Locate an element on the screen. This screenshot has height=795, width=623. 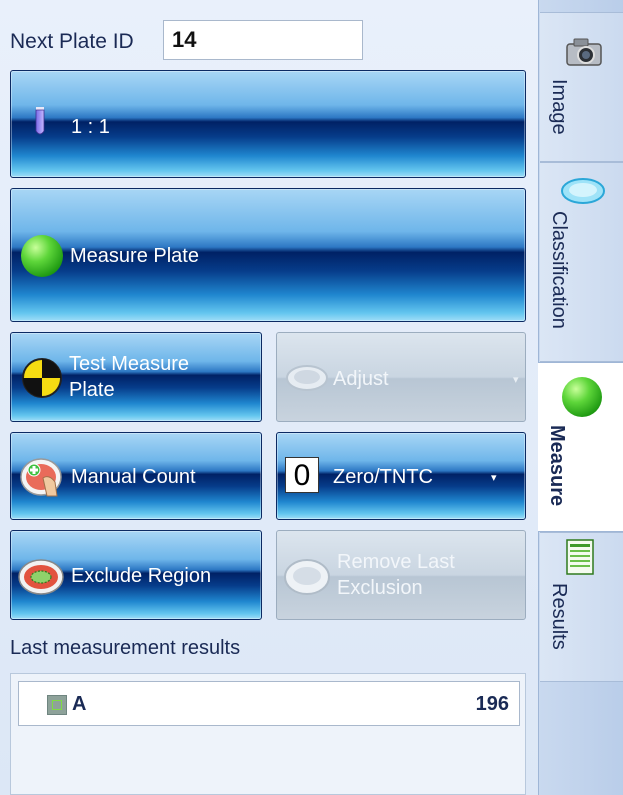
next-plate-id-input: 14 is located at coordinates (263, 40).